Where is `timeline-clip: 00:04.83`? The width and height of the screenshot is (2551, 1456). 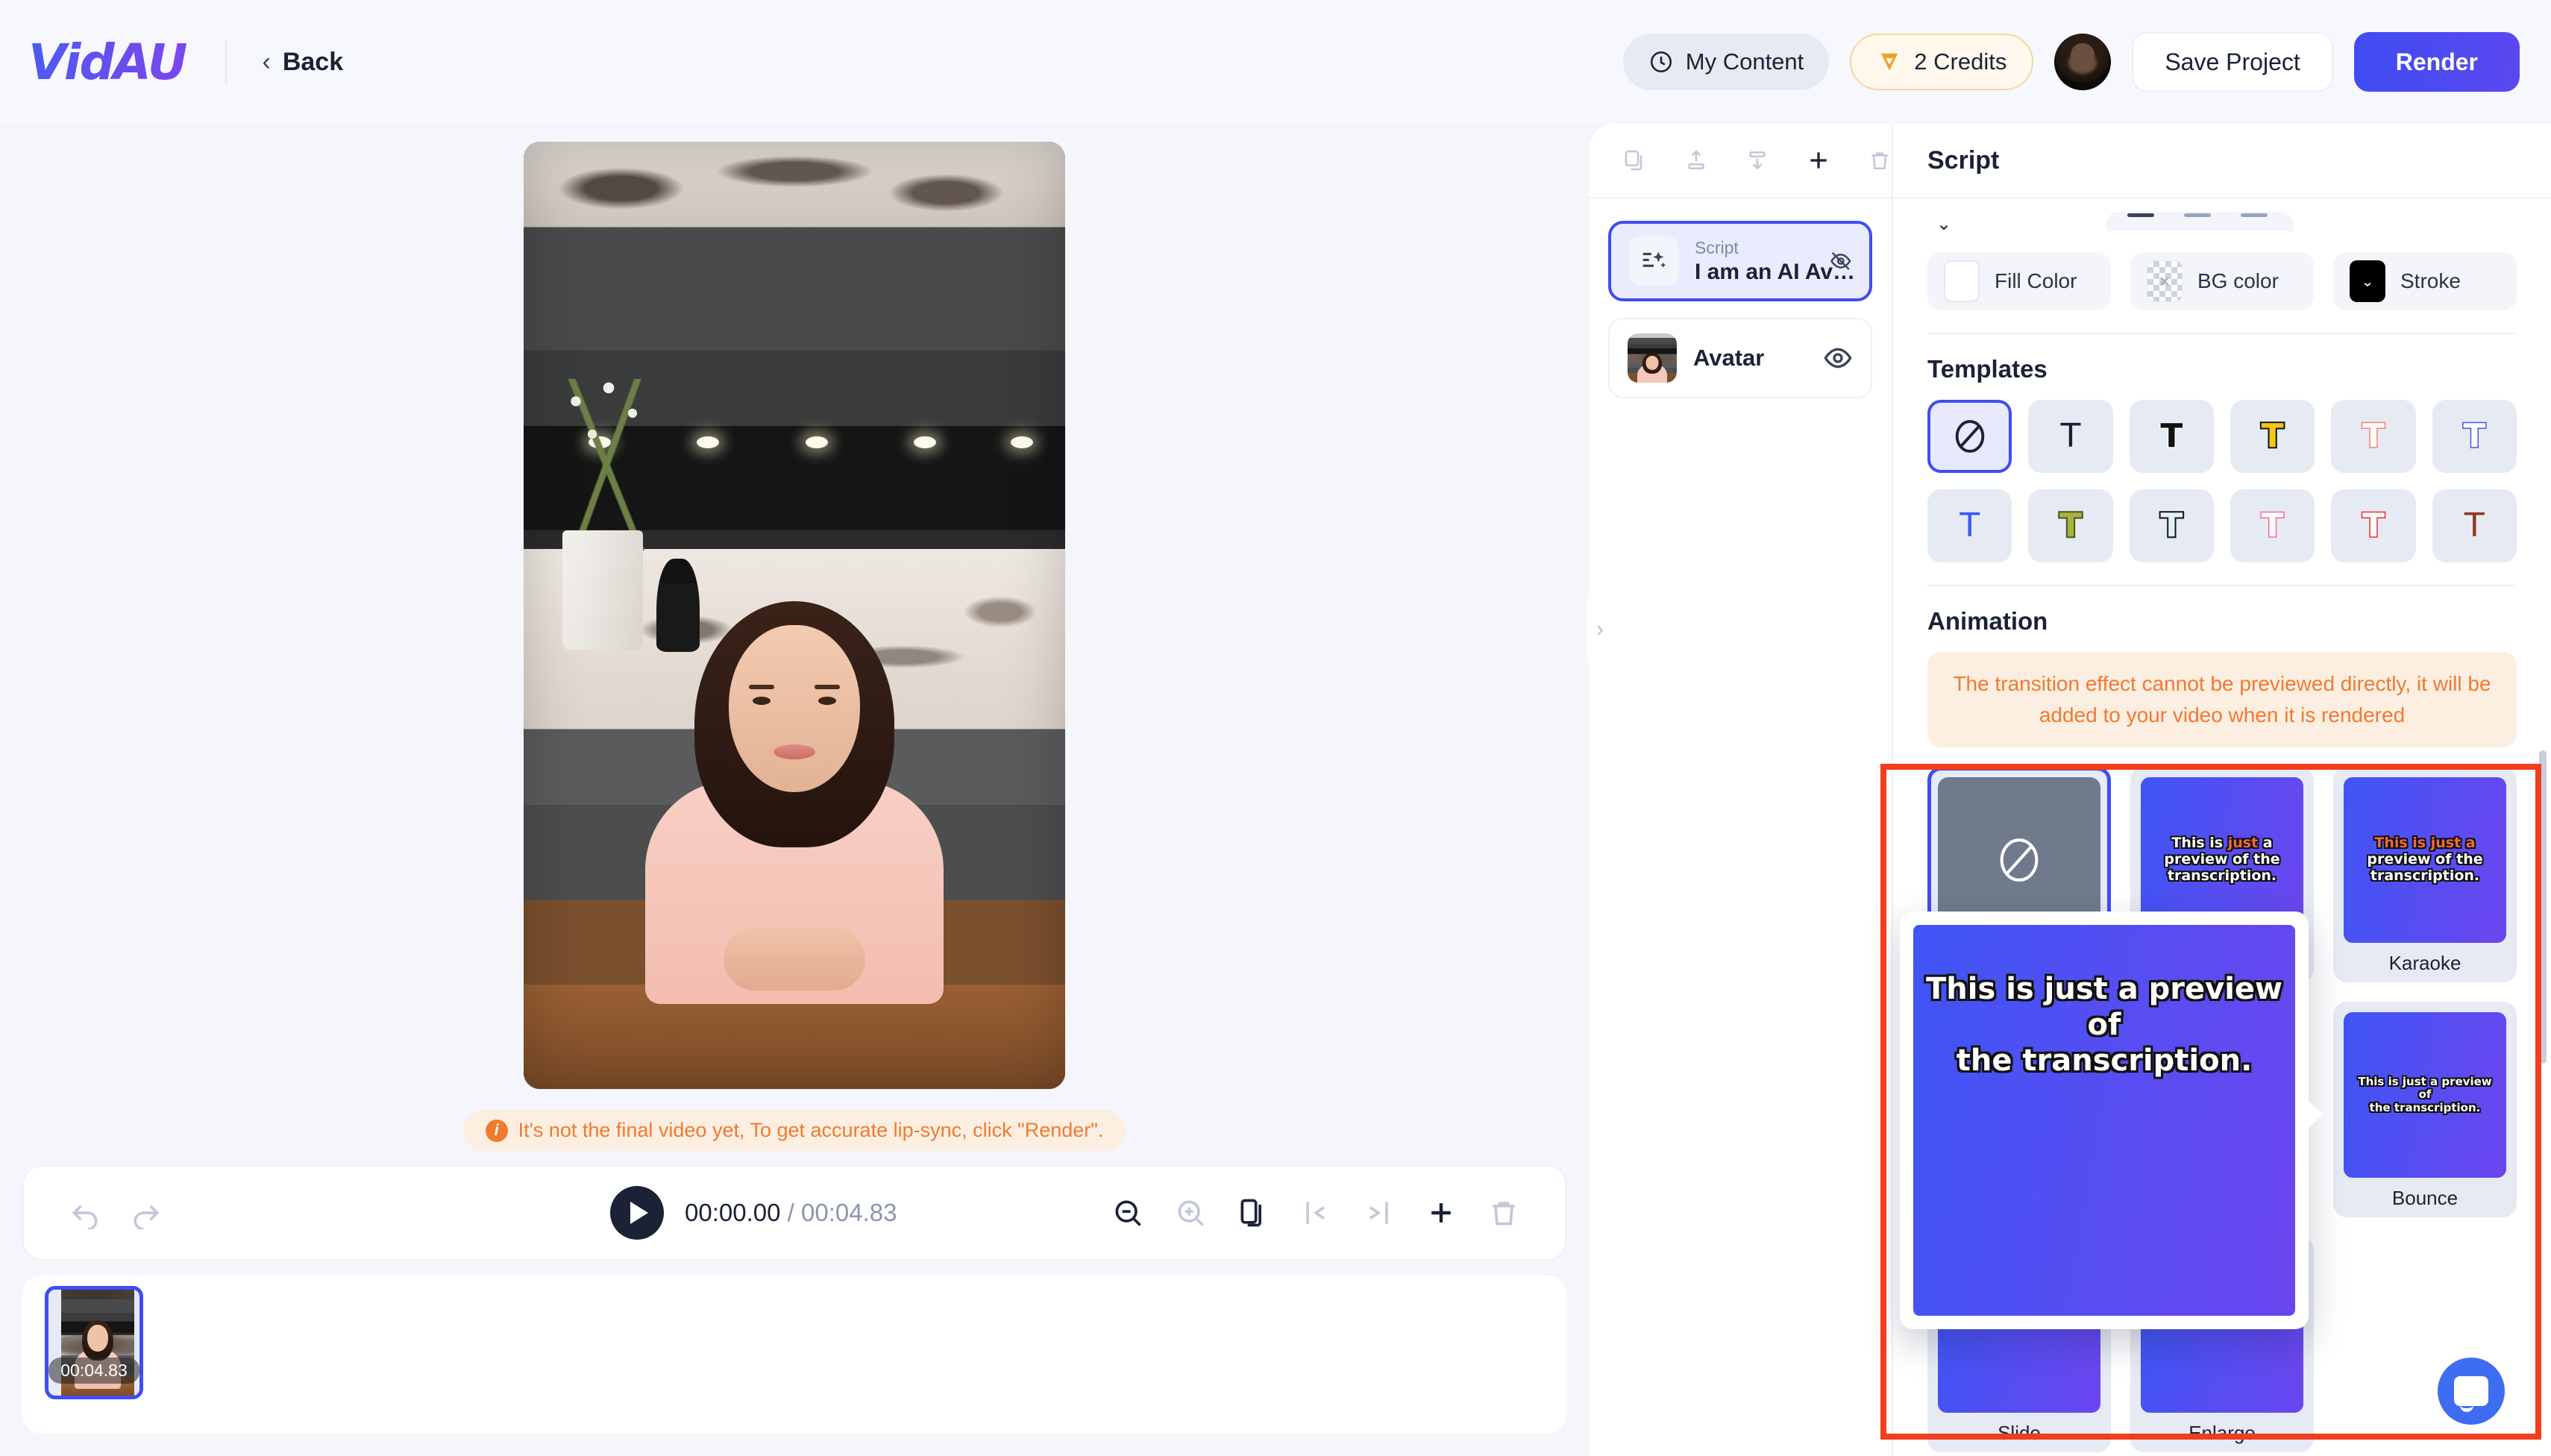
timeline-clip: 00:04.83 is located at coordinates (94, 1342).